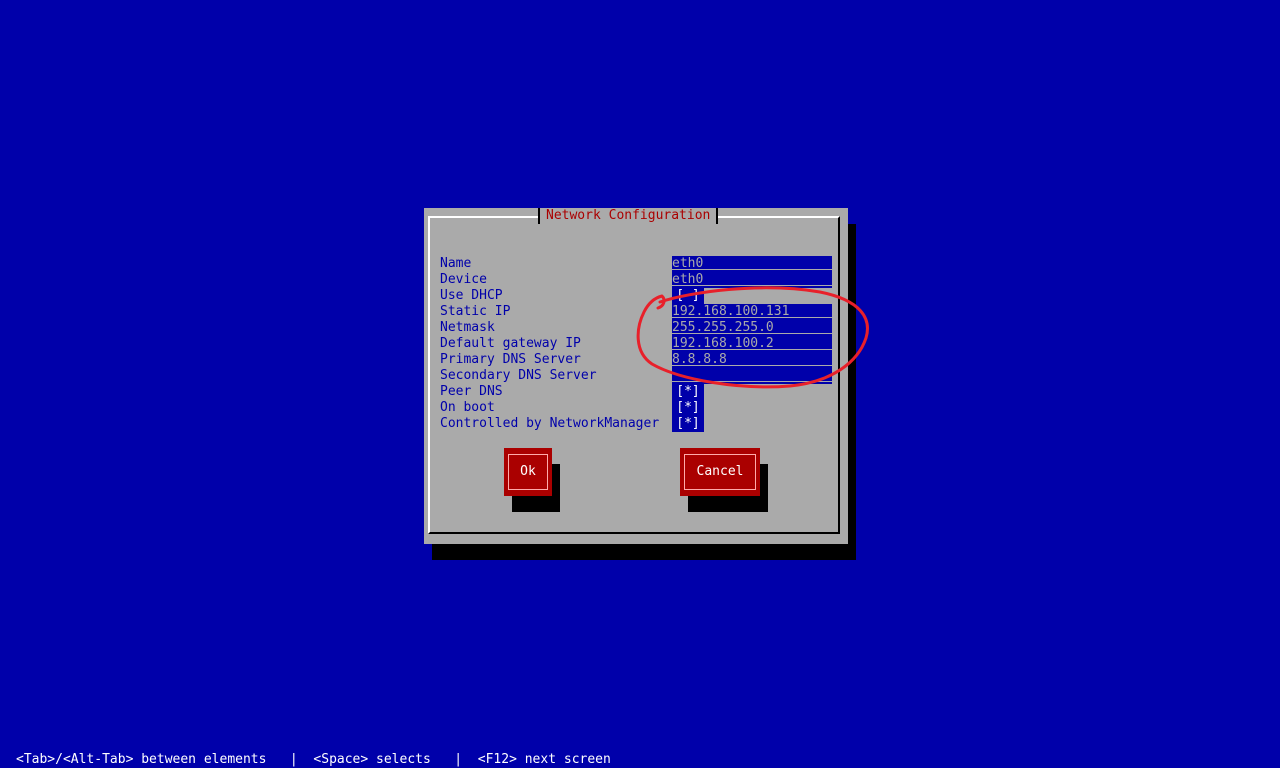 The image size is (1280, 768). What do you see at coordinates (550, 423) in the screenshot?
I see `label-controlled-by-networkmanager: Controlled by NetworkManager` at bounding box center [550, 423].